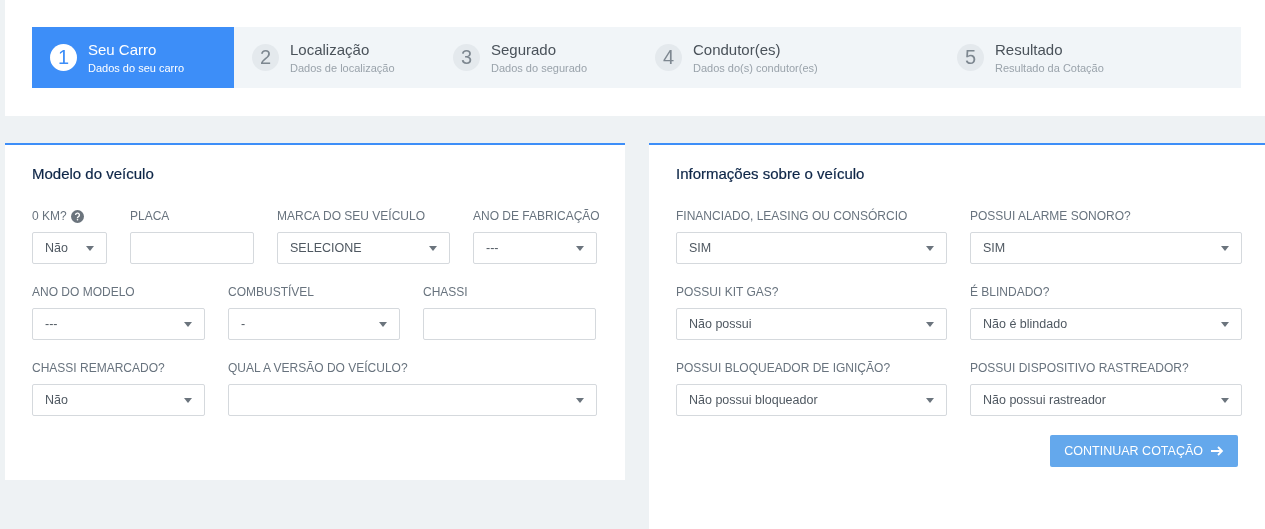 Image resolution: width=1265 pixels, height=529 pixels. Describe the element at coordinates (330, 50) in the screenshot. I see `step-title: Localização` at that location.